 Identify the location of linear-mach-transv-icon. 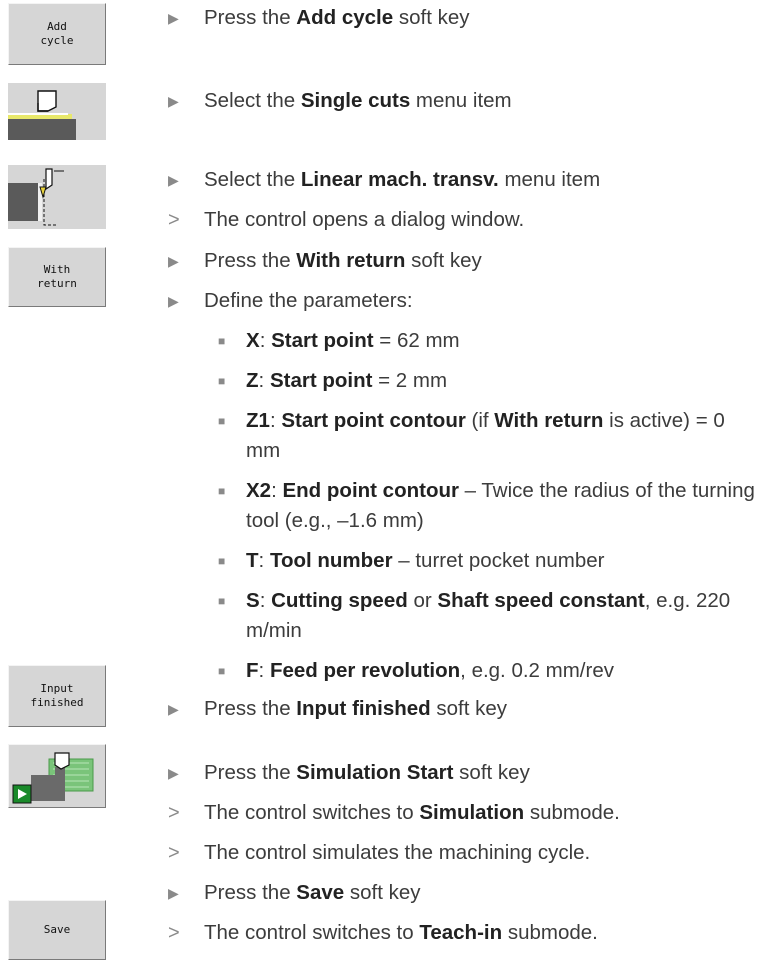
(57, 197).